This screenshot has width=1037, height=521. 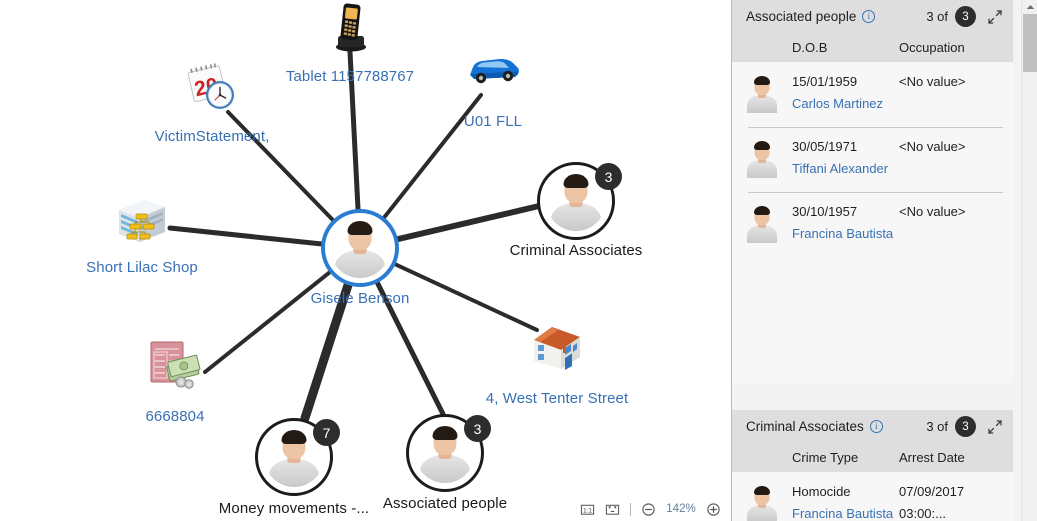 I want to click on node-account, so click(x=175, y=367).